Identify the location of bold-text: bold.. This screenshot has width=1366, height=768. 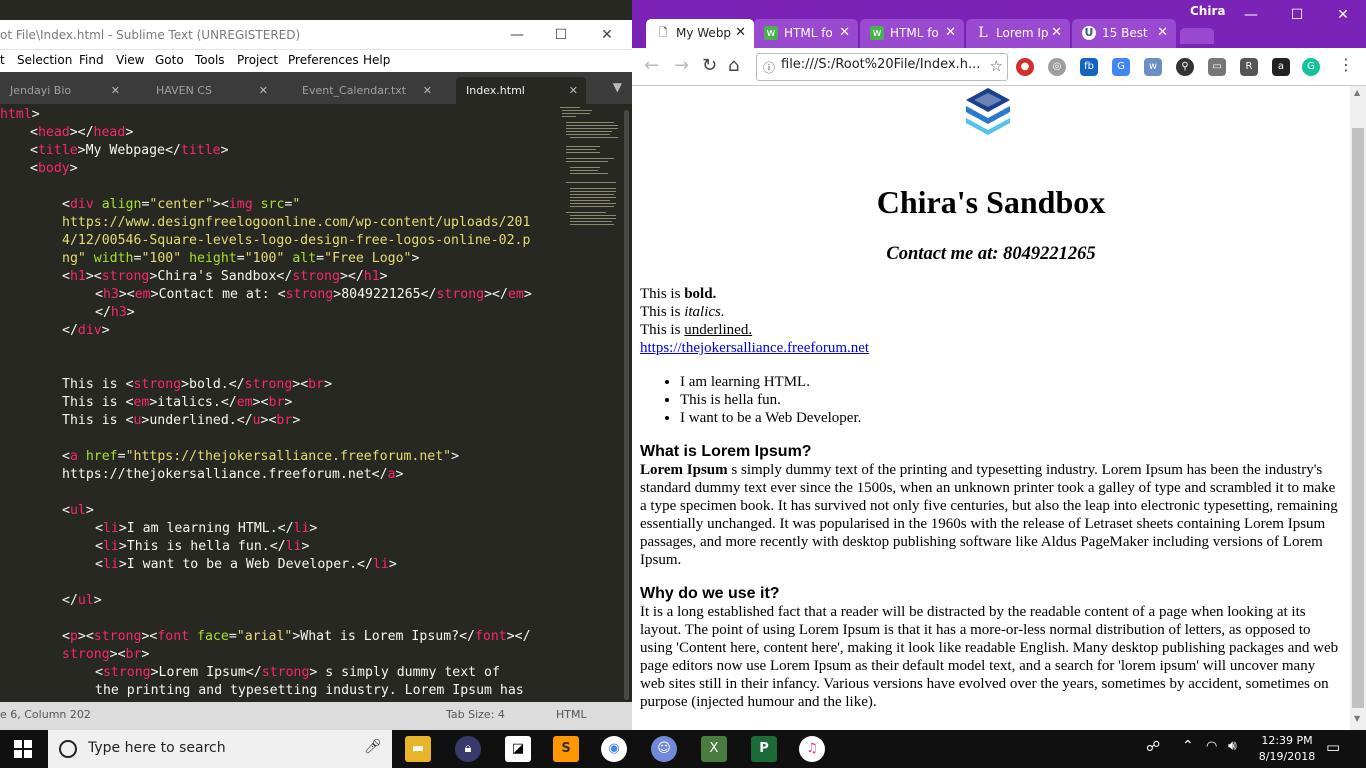
(700, 294).